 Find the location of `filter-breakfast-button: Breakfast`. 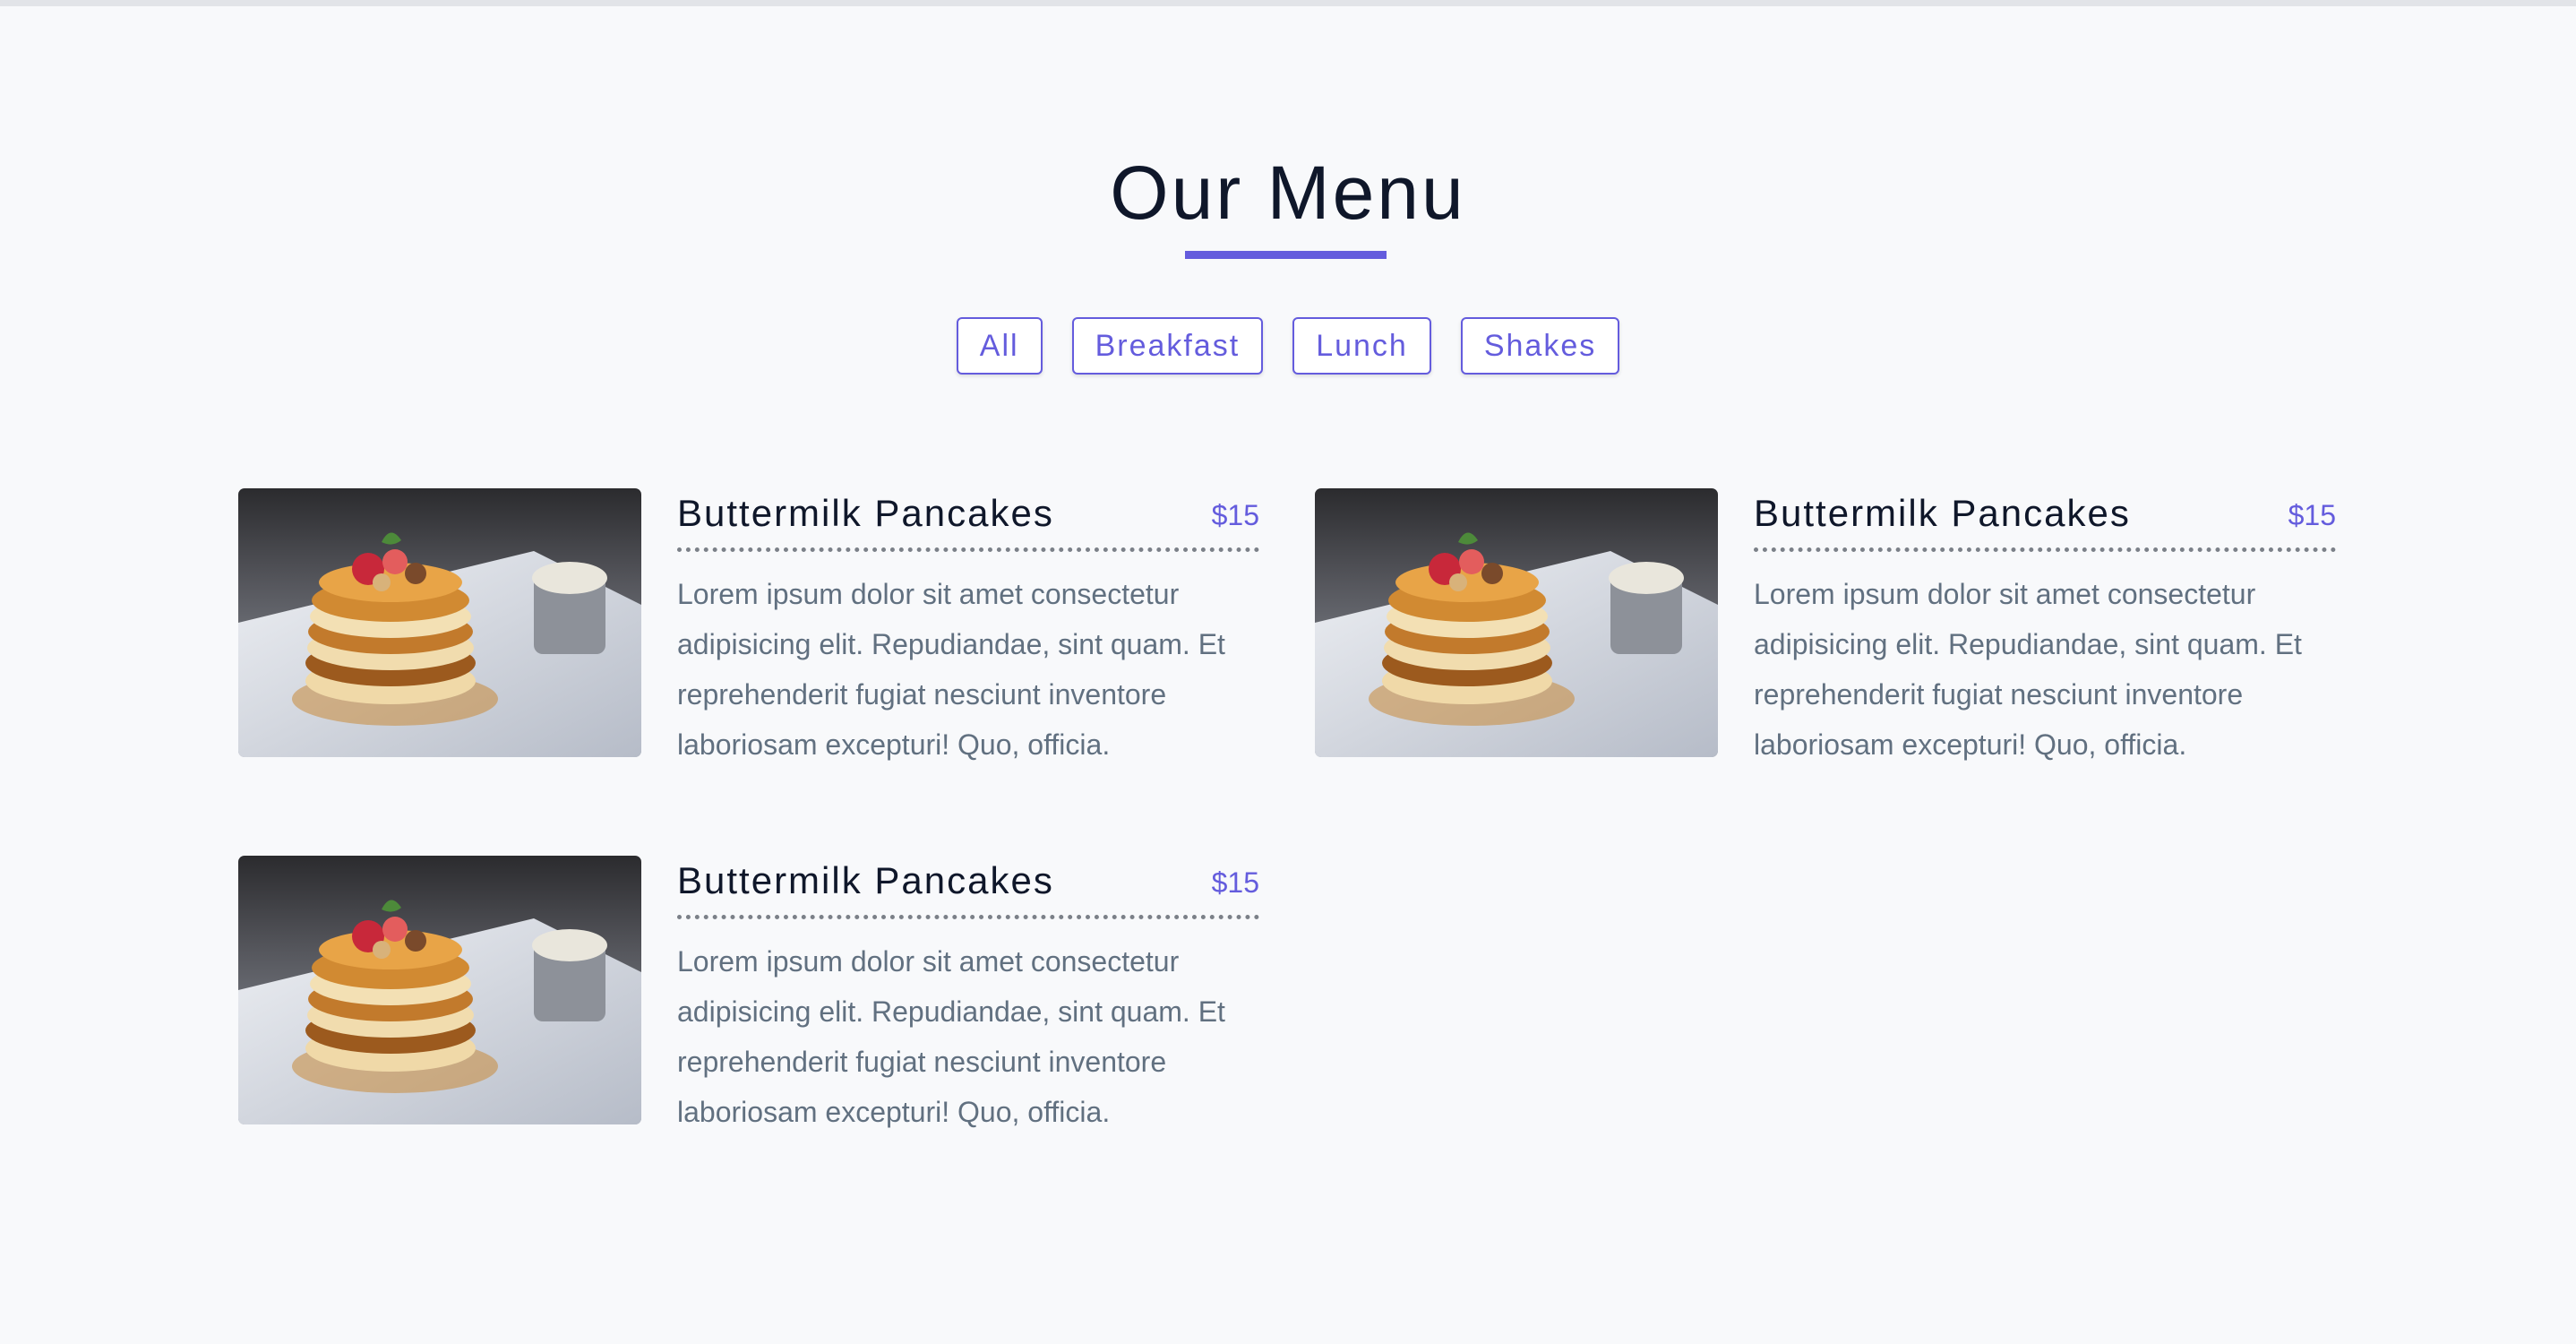

filter-breakfast-button: Breakfast is located at coordinates (1167, 346).